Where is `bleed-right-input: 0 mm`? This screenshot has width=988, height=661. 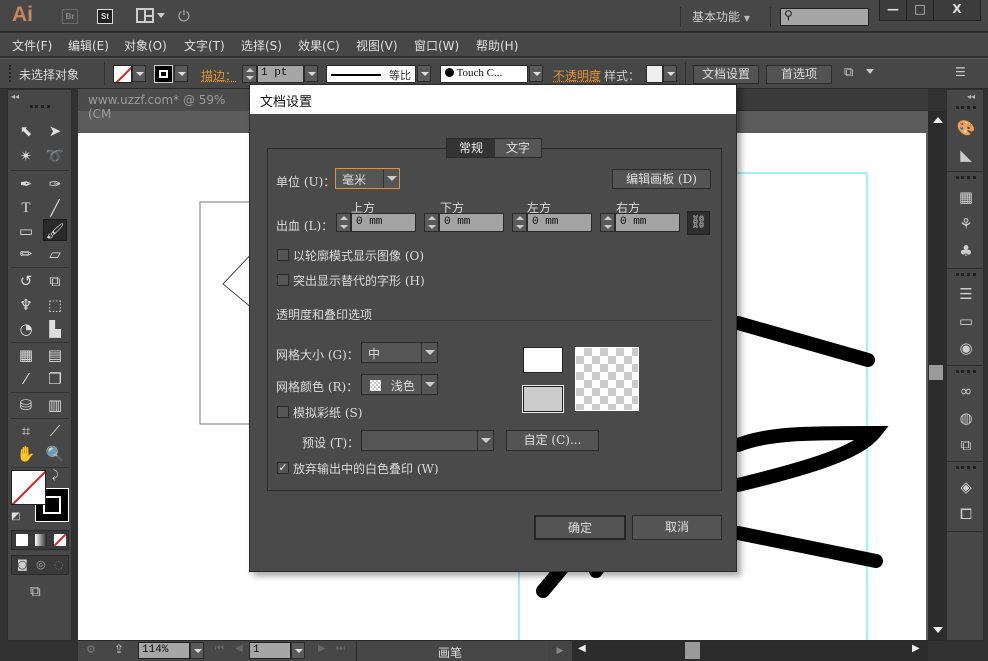 bleed-right-input: 0 mm is located at coordinates (647, 222).